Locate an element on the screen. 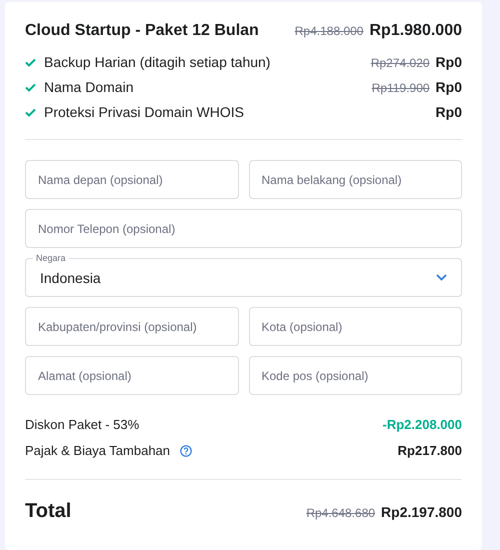 This screenshot has width=500, height=550. summary-value: -Rp2.208.000 is located at coordinates (422, 424).